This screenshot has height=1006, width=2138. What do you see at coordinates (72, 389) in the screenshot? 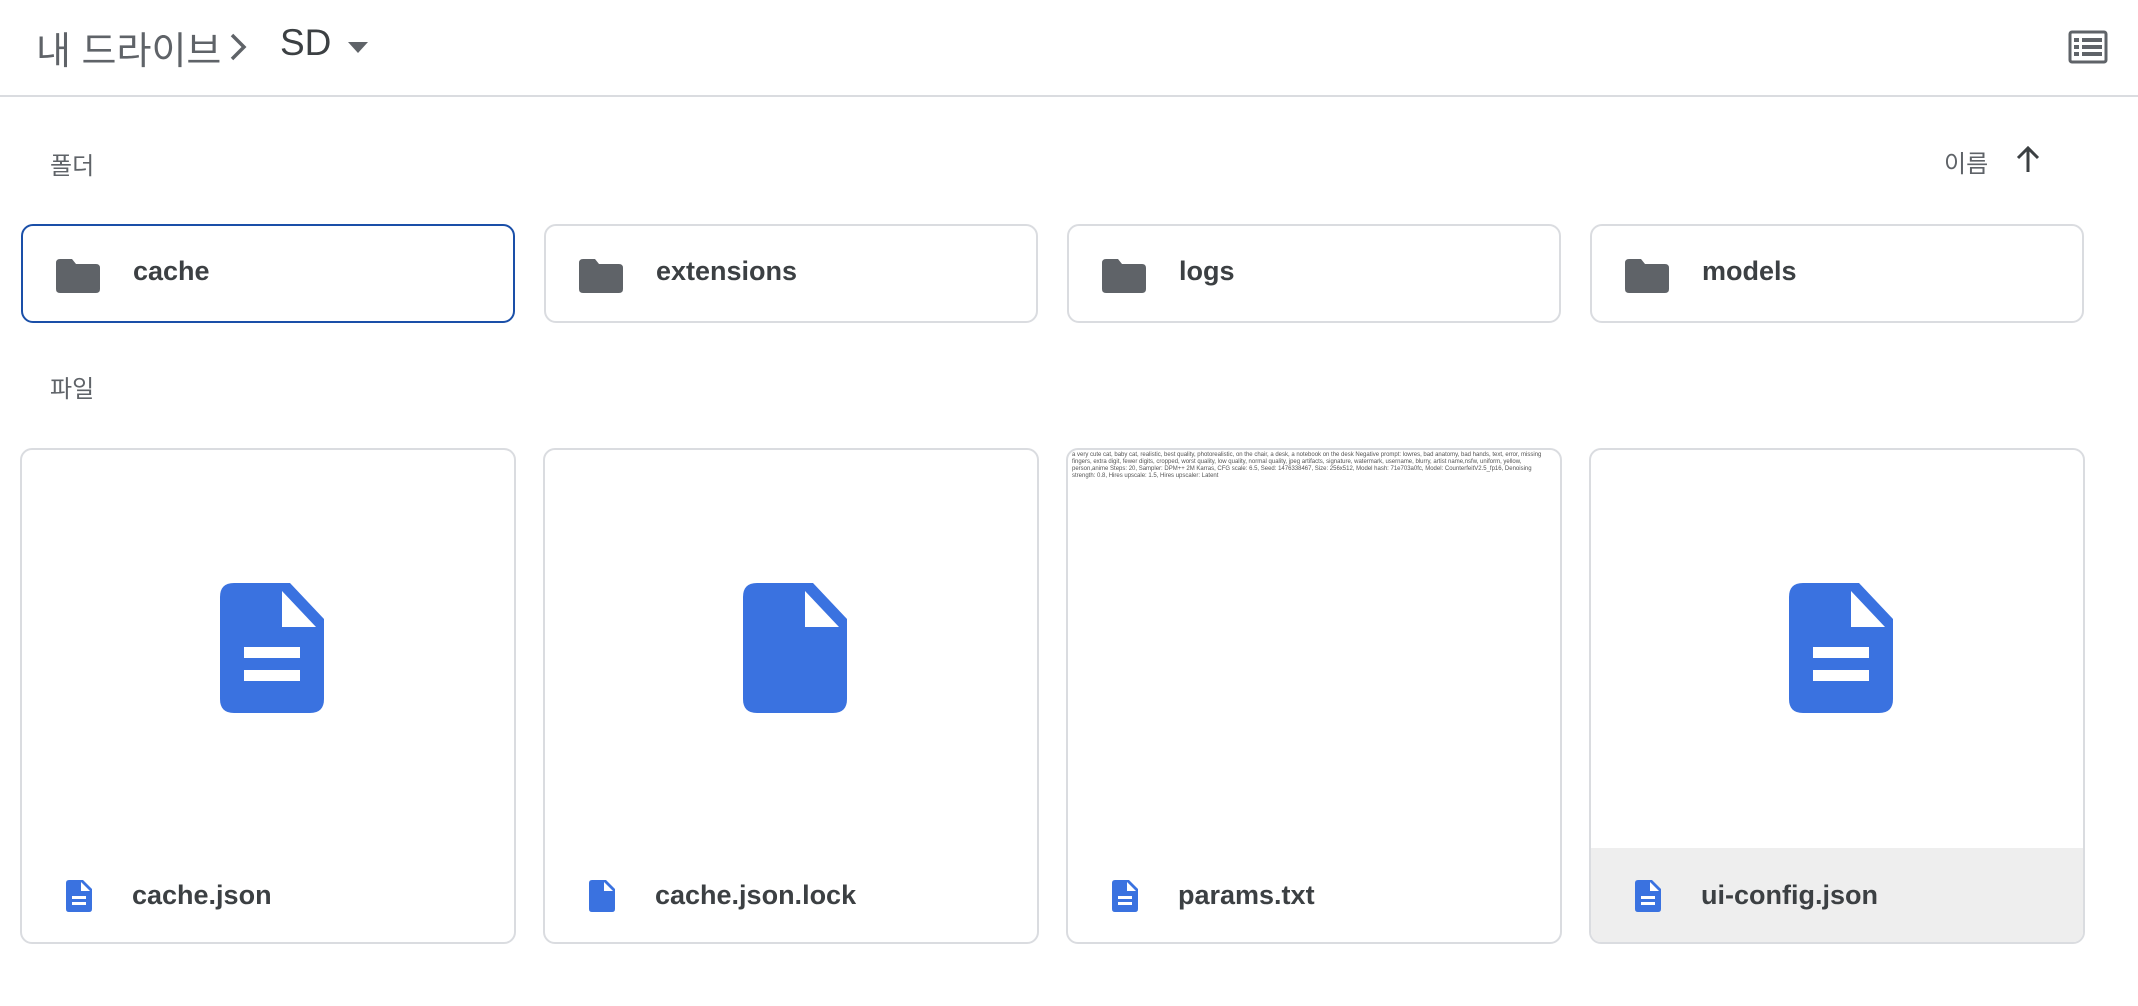
I see `files-section-label: 파일` at bounding box center [72, 389].